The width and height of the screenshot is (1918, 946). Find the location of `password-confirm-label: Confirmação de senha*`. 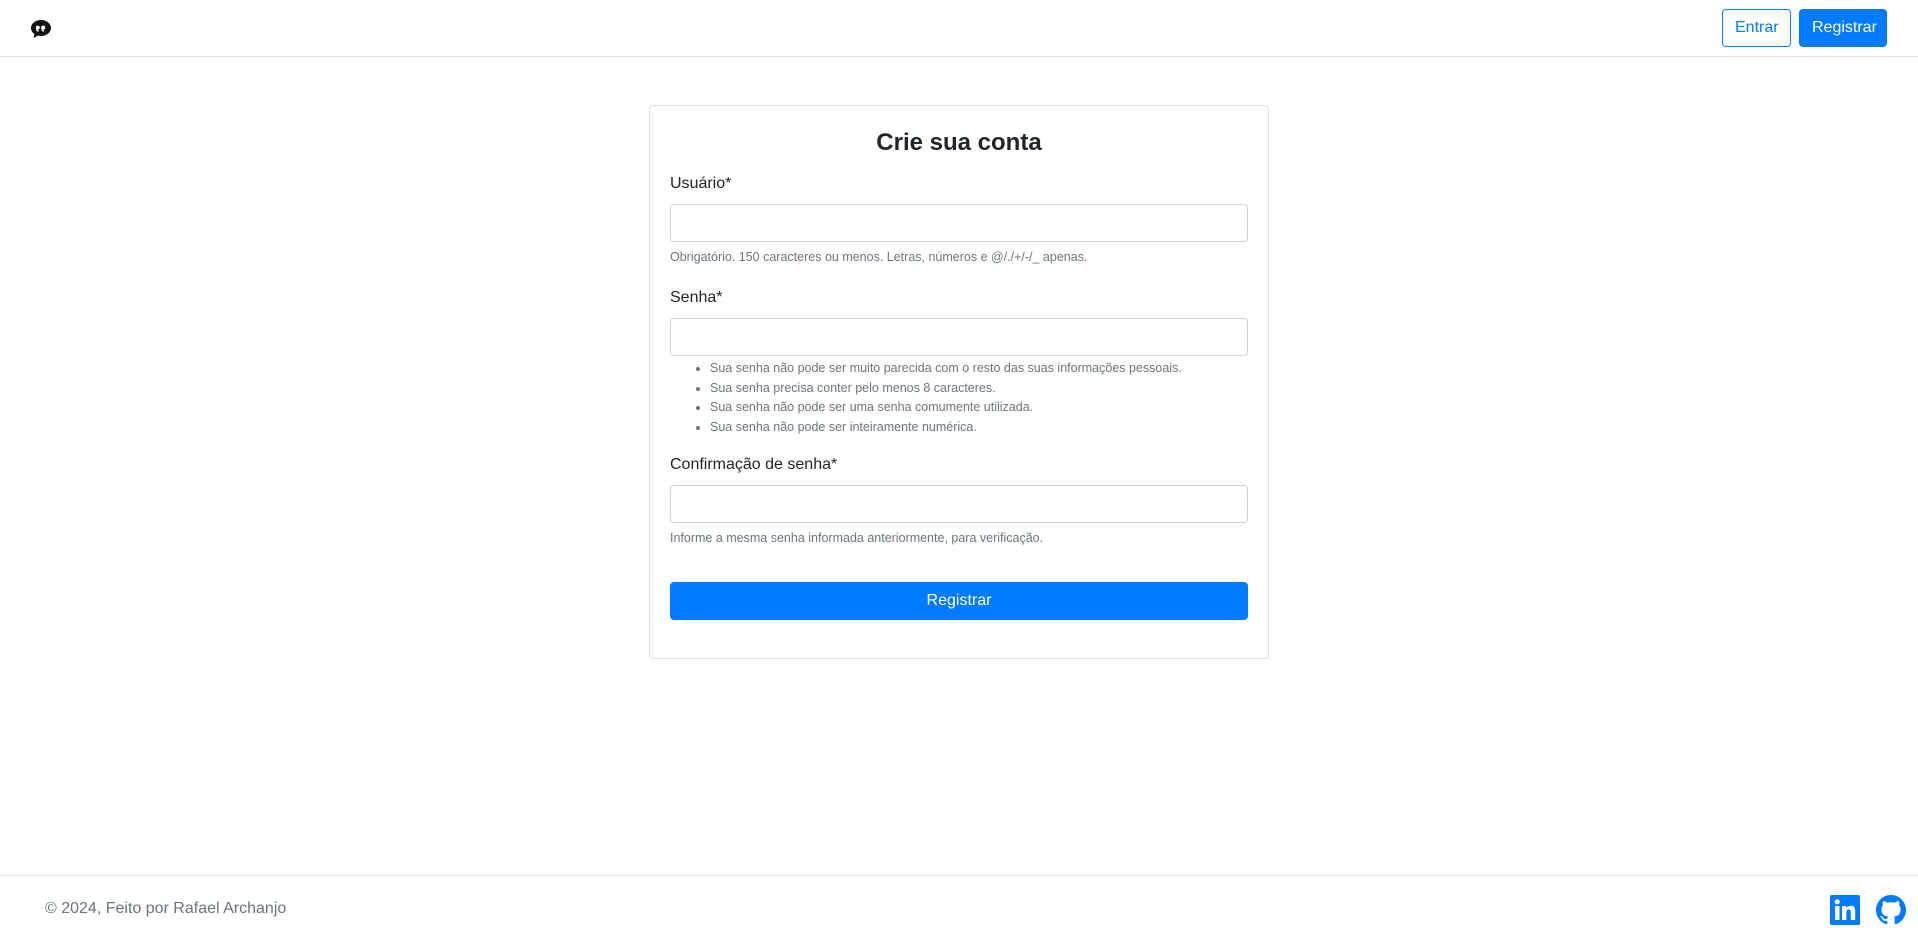

password-confirm-label: Confirmação de senha* is located at coordinates (754, 464).